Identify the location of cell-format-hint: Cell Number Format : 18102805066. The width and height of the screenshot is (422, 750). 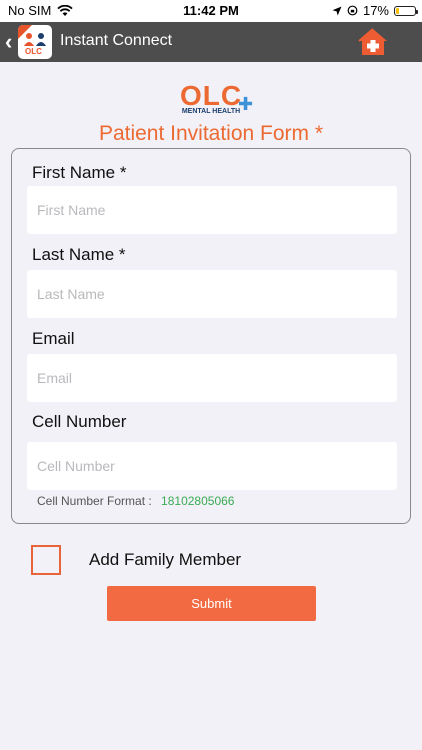
(135, 501).